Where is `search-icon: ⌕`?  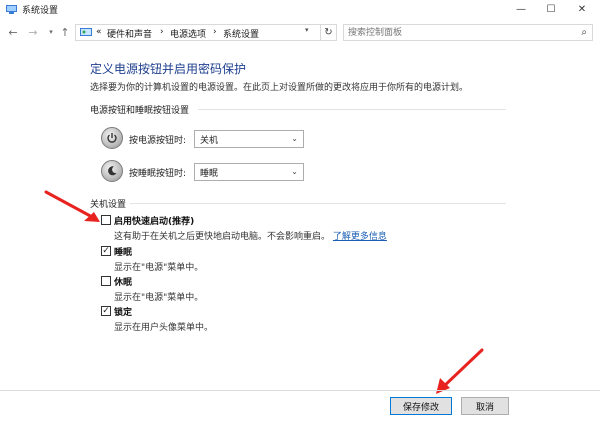 search-icon: ⌕ is located at coordinates (584, 32).